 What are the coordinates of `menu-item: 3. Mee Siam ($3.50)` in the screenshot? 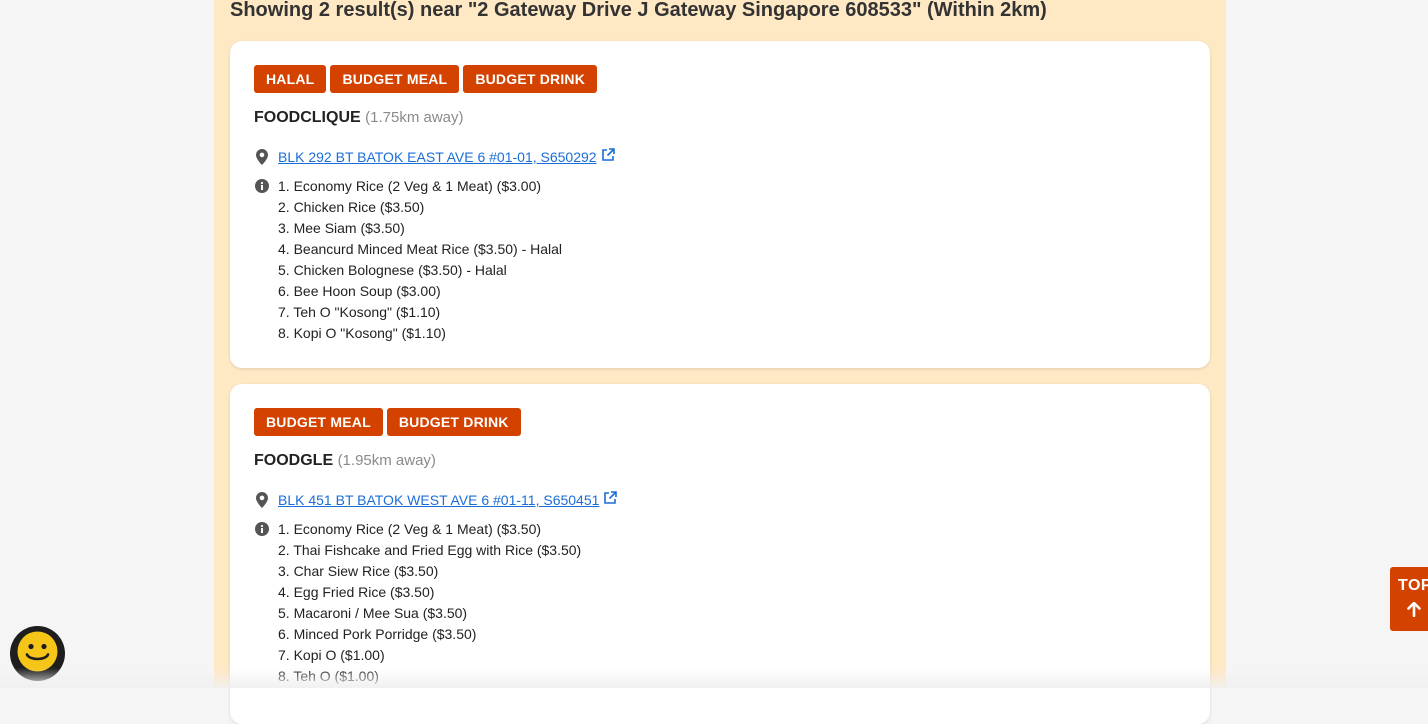 It's located at (341, 228).